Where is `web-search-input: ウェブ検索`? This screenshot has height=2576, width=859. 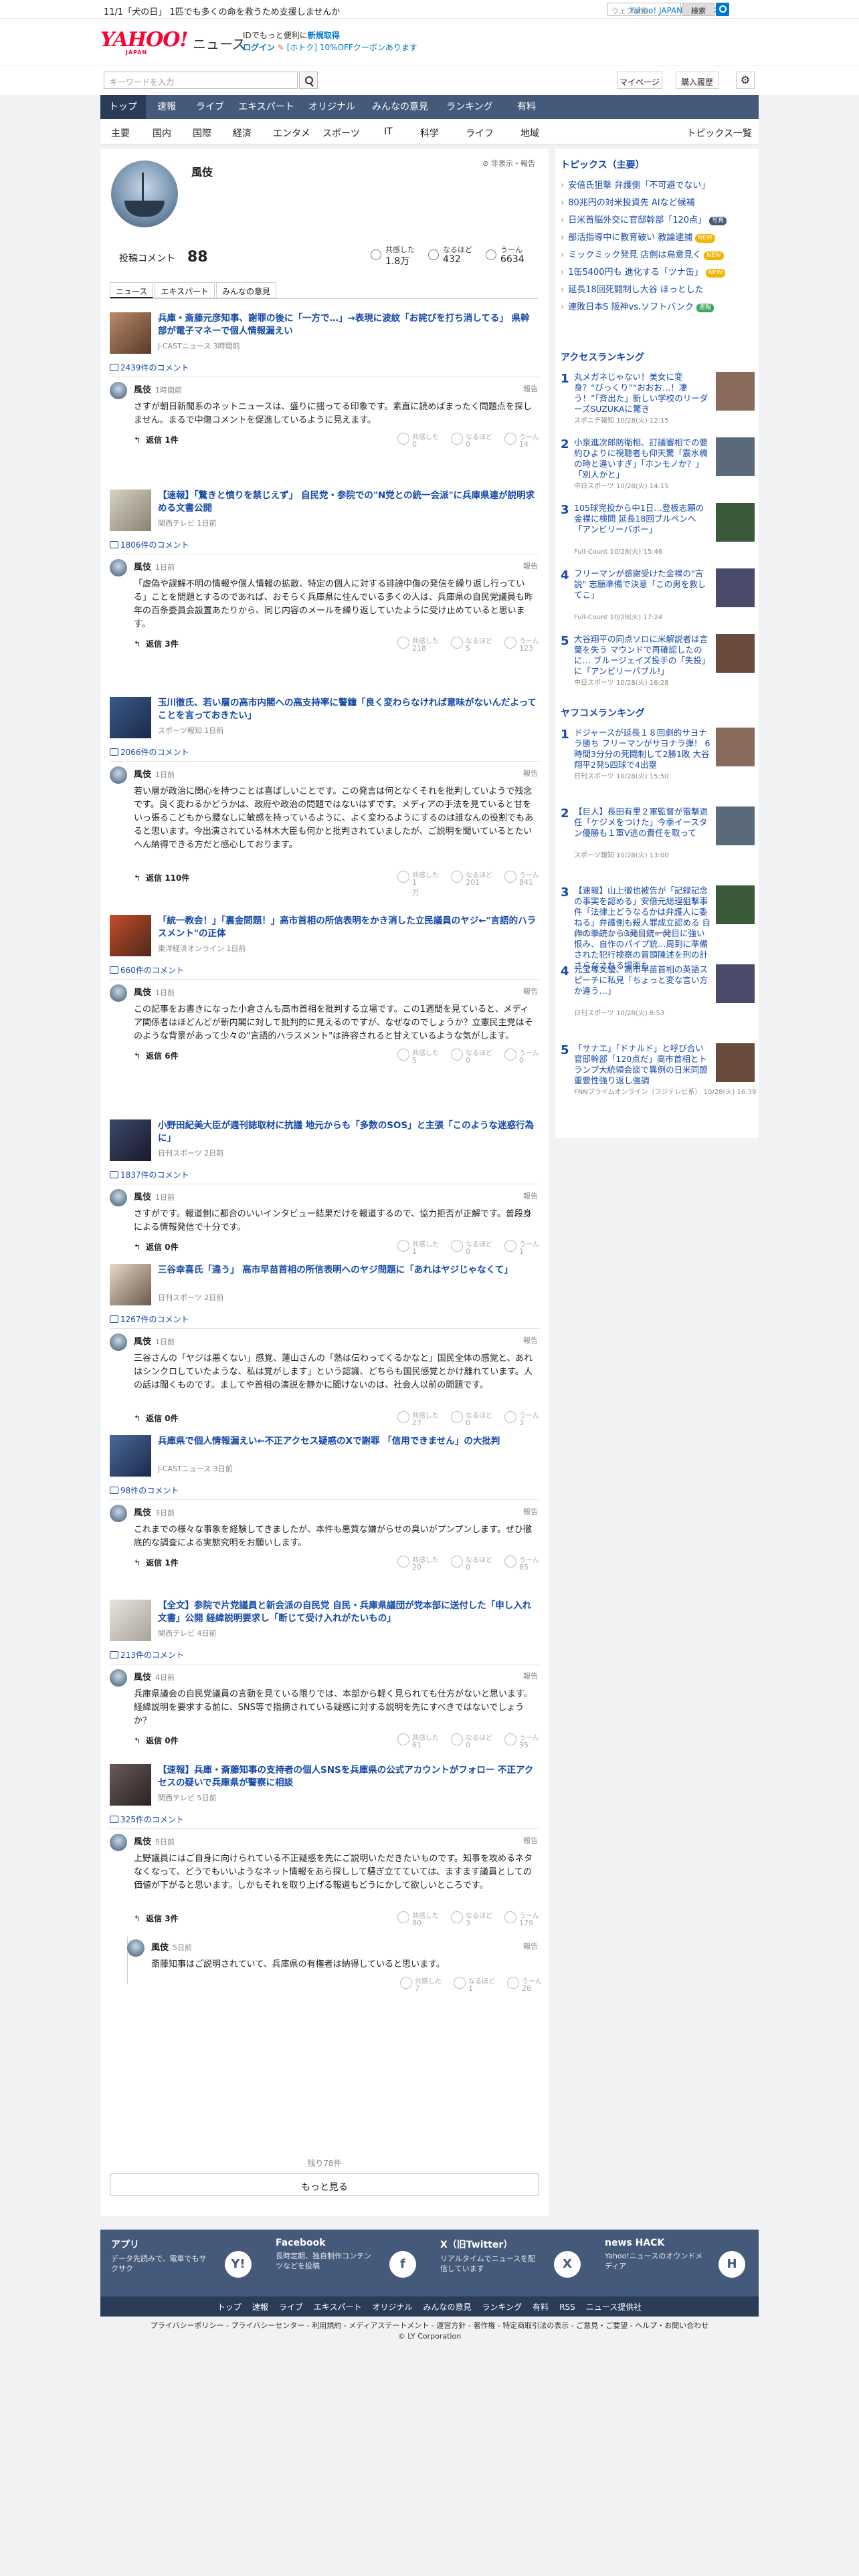
web-search-input: ウェブ検索 is located at coordinates (644, 9).